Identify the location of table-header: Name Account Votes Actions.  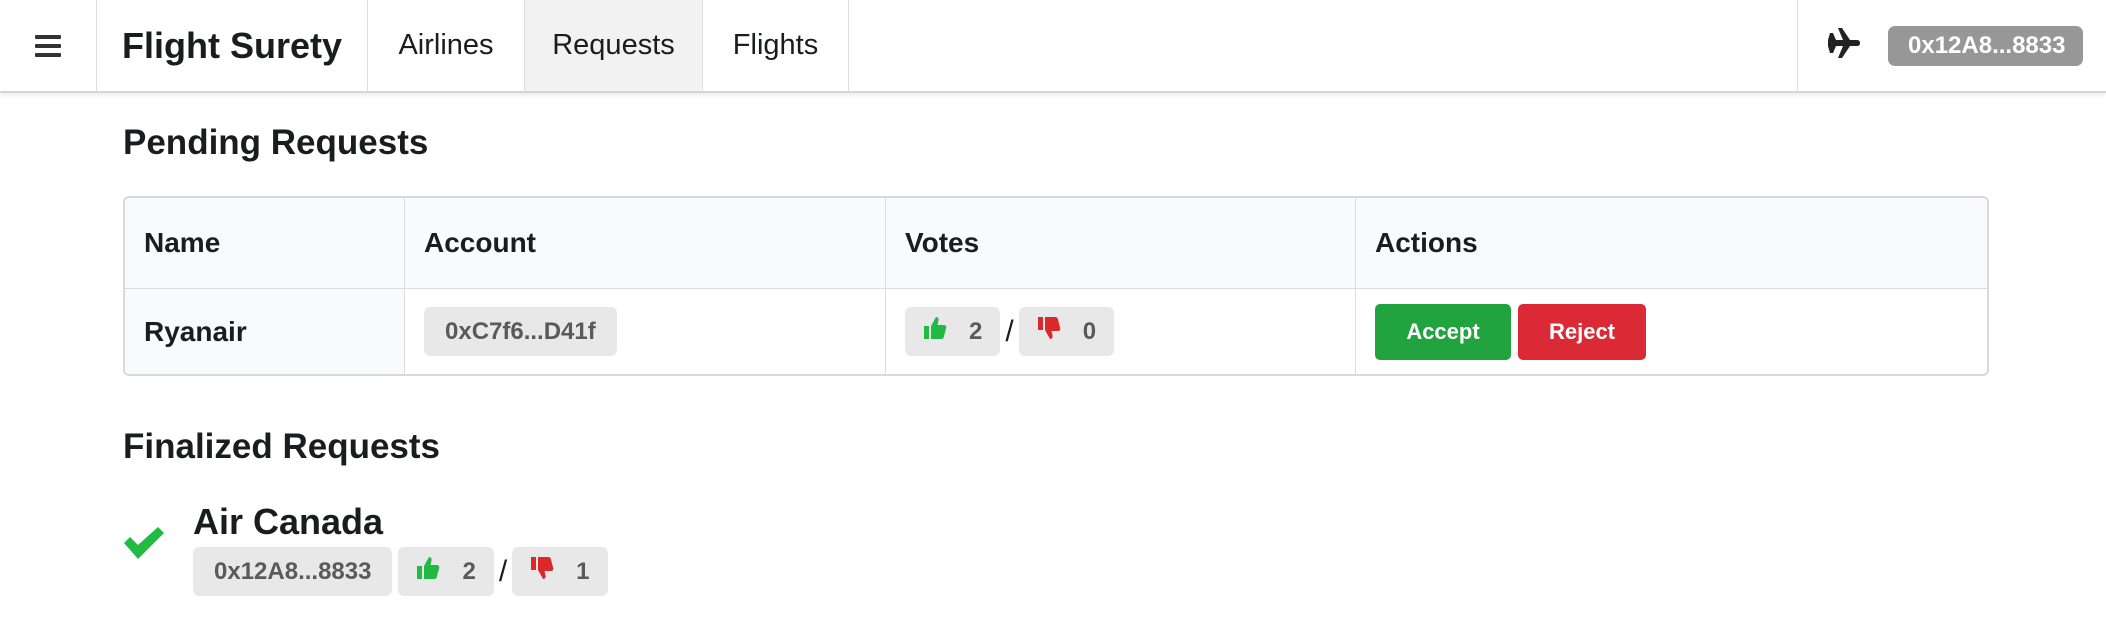
(1056, 243).